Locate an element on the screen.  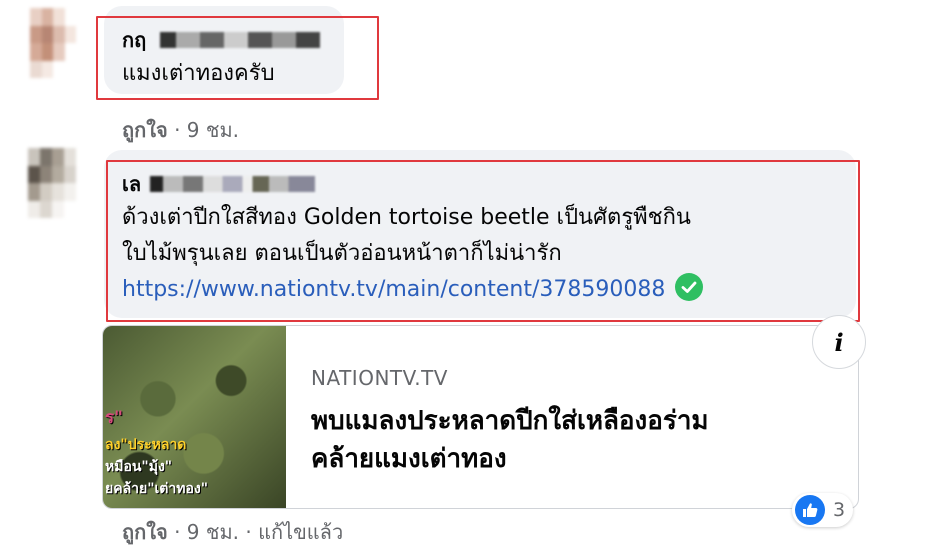
edited-label: แก้ไขแล้ว is located at coordinates (301, 532).